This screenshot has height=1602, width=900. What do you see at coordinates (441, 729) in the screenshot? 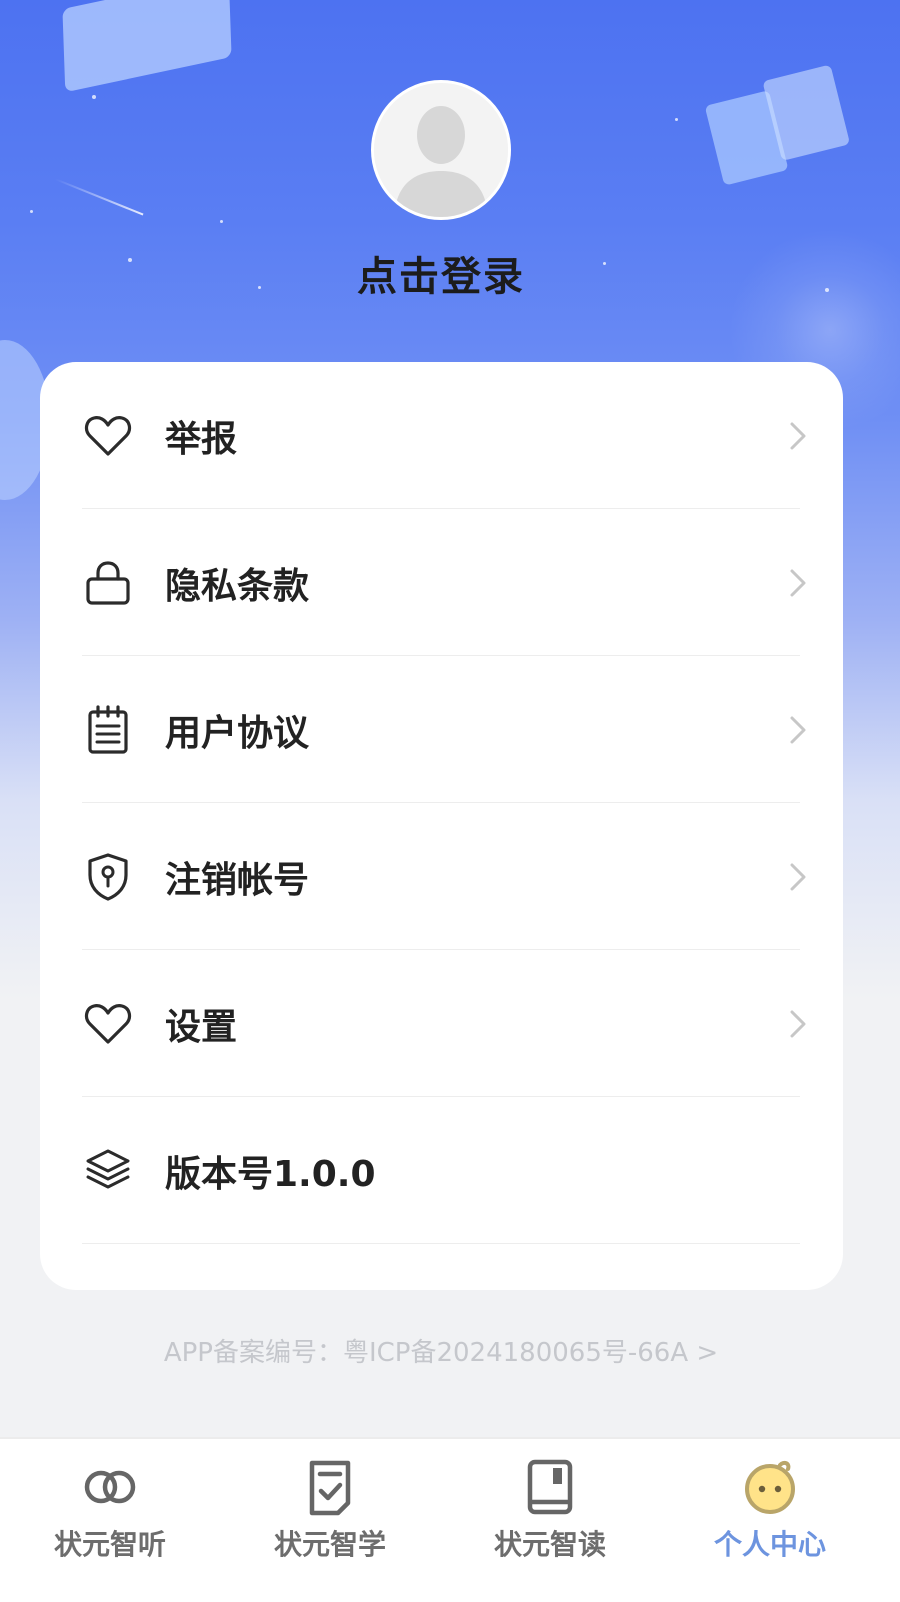
I see `menu-item-user-agreement: 用户协议` at bounding box center [441, 729].